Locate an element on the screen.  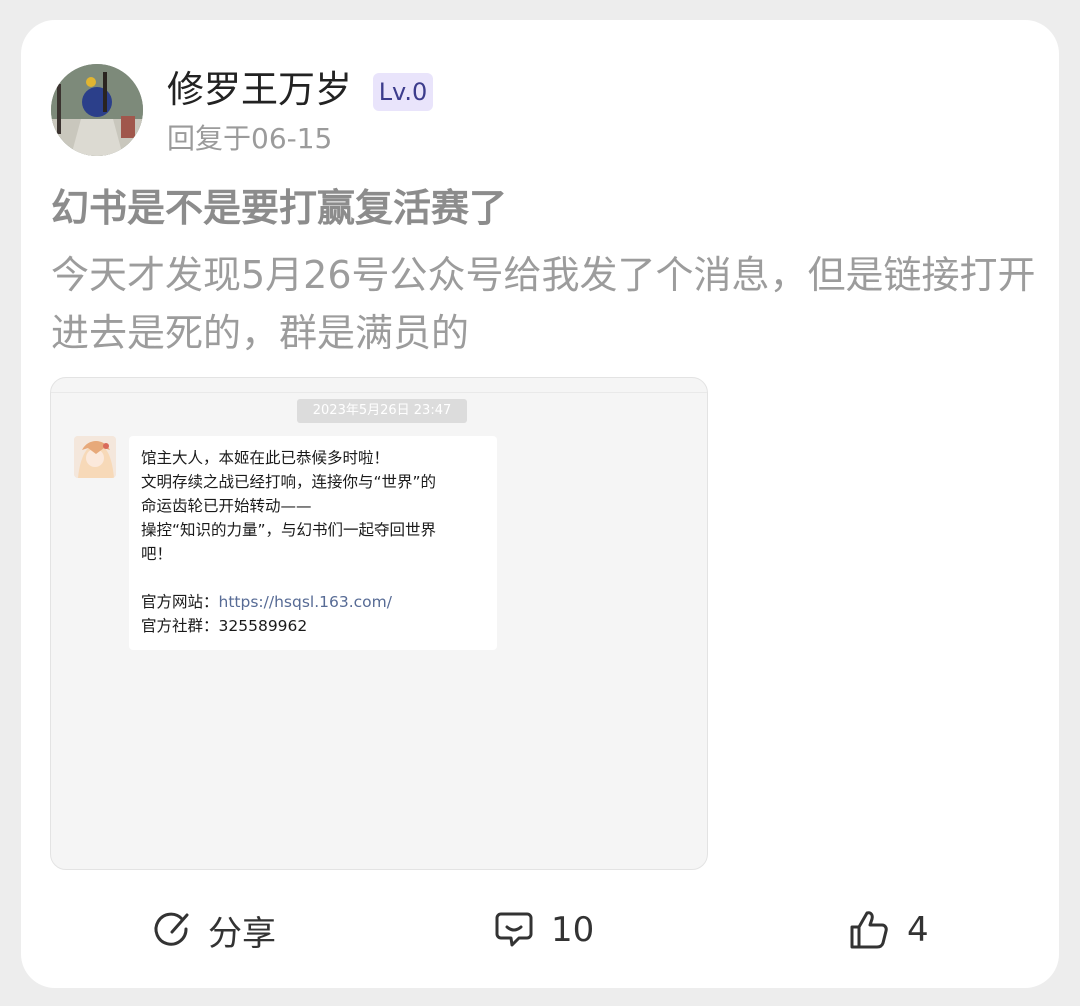
website-link: https://hsqsl.163.com/ is located at coordinates (305, 602).